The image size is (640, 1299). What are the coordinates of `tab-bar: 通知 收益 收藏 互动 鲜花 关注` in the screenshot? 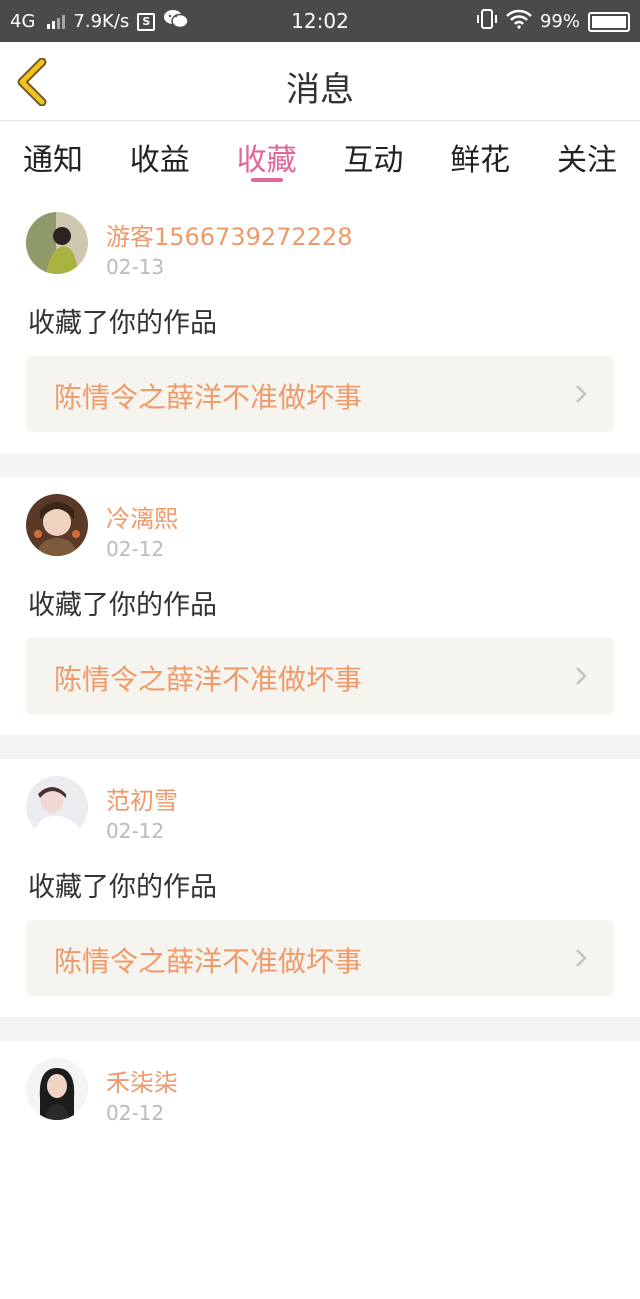 It's located at (320, 156).